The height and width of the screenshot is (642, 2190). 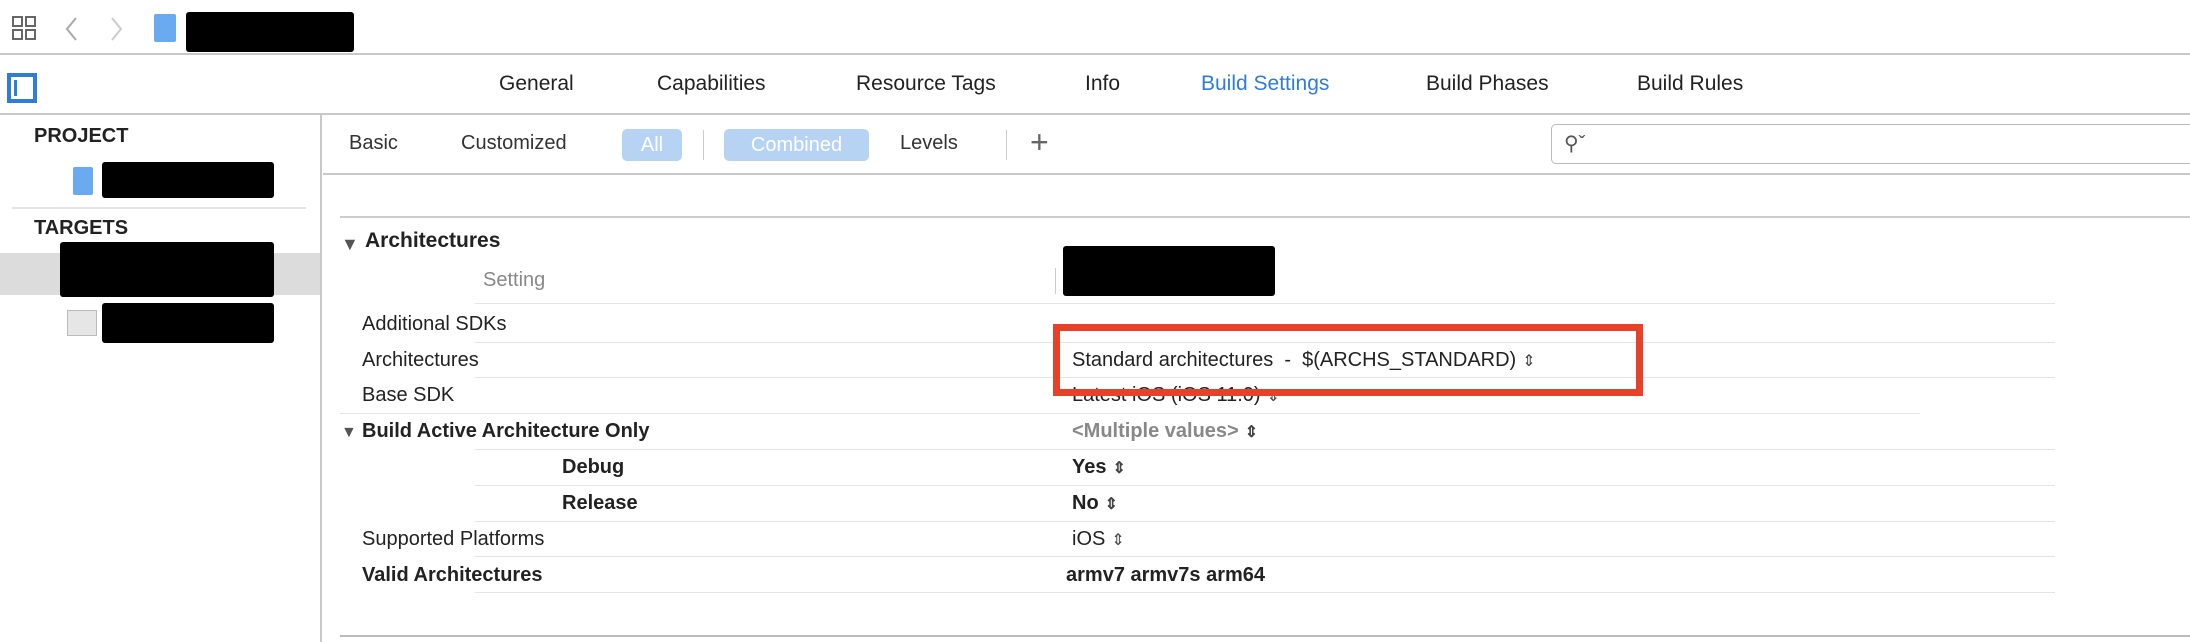 What do you see at coordinates (167, 269) in the screenshot?
I see `redacted-target-name` at bounding box center [167, 269].